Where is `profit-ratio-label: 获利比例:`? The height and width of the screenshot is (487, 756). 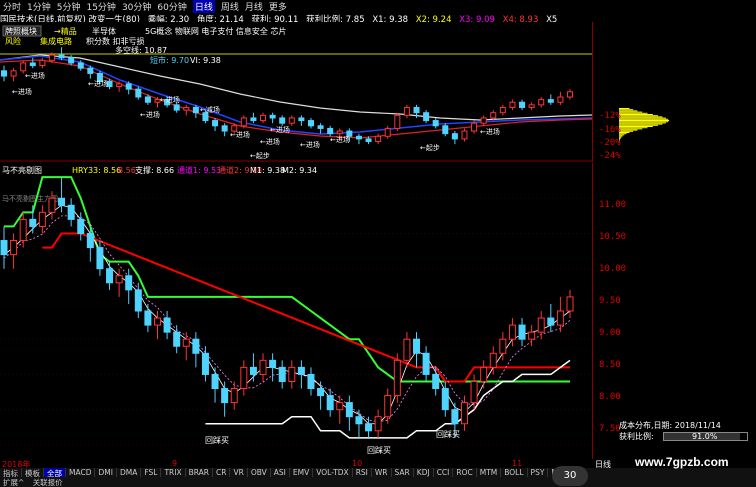 profit-ratio-label: 获利比例: is located at coordinates (636, 436).